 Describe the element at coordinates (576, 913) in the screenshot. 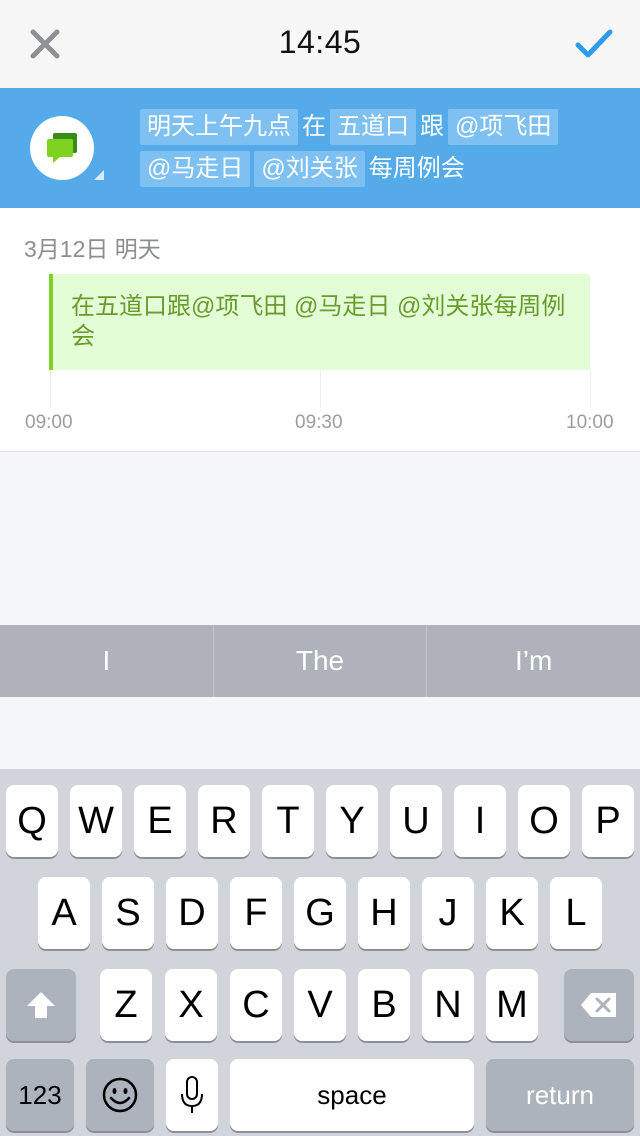

I see `key-l: L` at that location.